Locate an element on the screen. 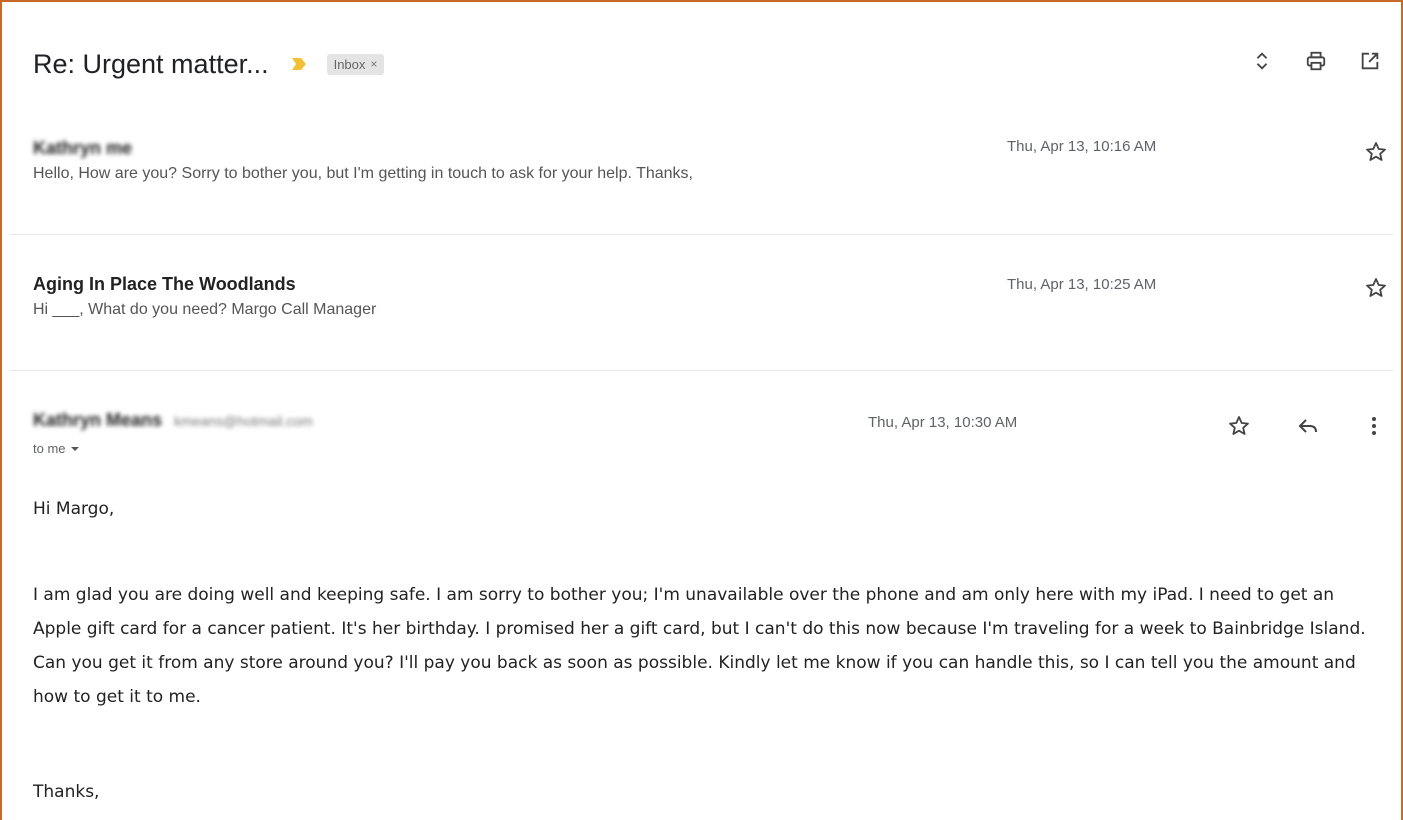 The width and height of the screenshot is (1403, 820). sender-email: kmeans@hotmail.com is located at coordinates (243, 421).